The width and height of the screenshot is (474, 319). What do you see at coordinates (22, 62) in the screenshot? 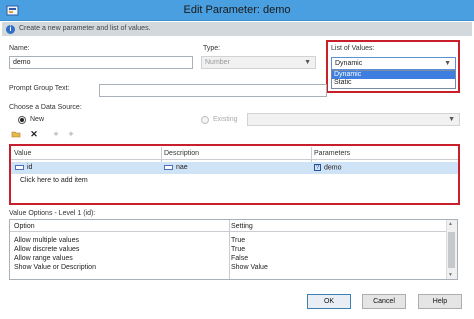
I see `name-value: demo` at bounding box center [22, 62].